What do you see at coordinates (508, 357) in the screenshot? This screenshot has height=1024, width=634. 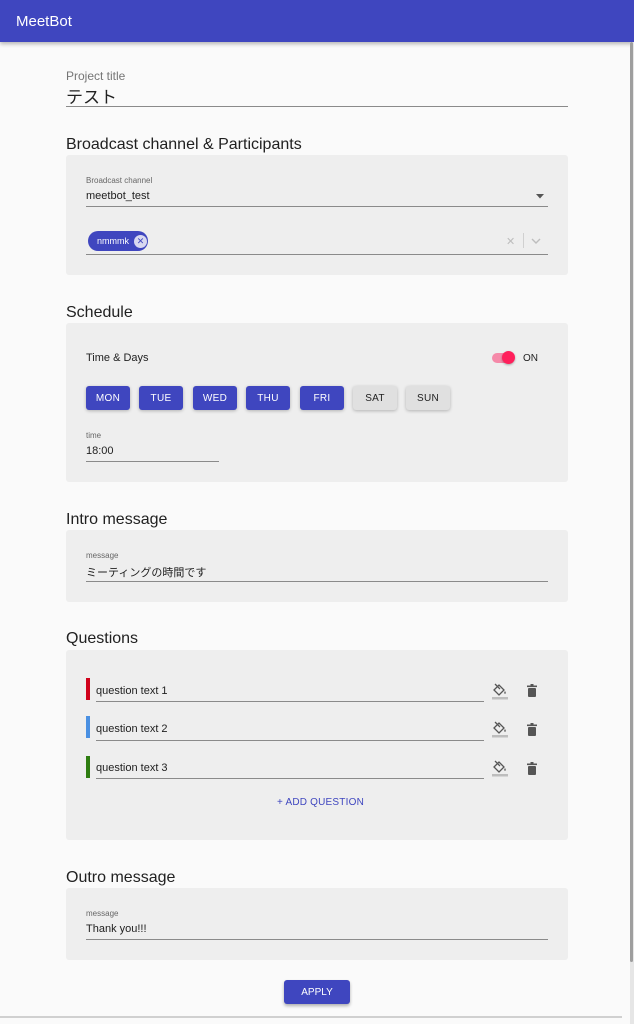 I see `toggle-thumb` at bounding box center [508, 357].